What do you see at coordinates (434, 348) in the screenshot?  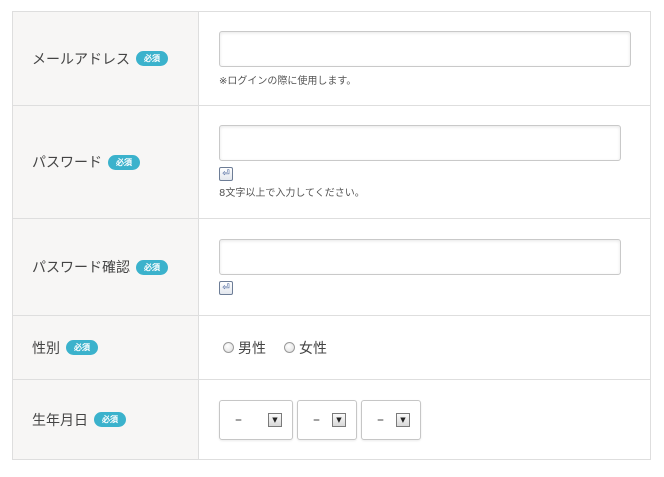 I see `gender-radio-group: 男性 女性` at bounding box center [434, 348].